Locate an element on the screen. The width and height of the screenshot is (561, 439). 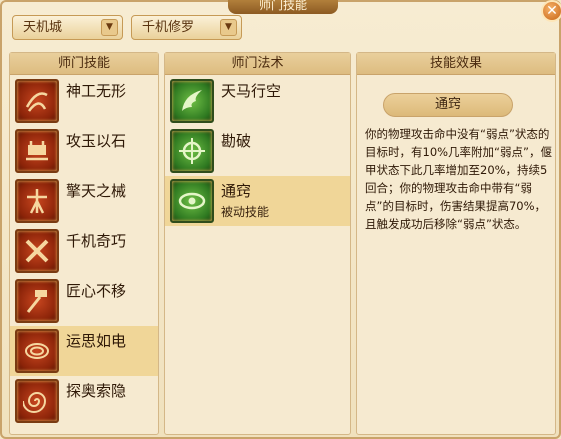
skill-row-qingtian: 擎天之械 is located at coordinates (84, 201).